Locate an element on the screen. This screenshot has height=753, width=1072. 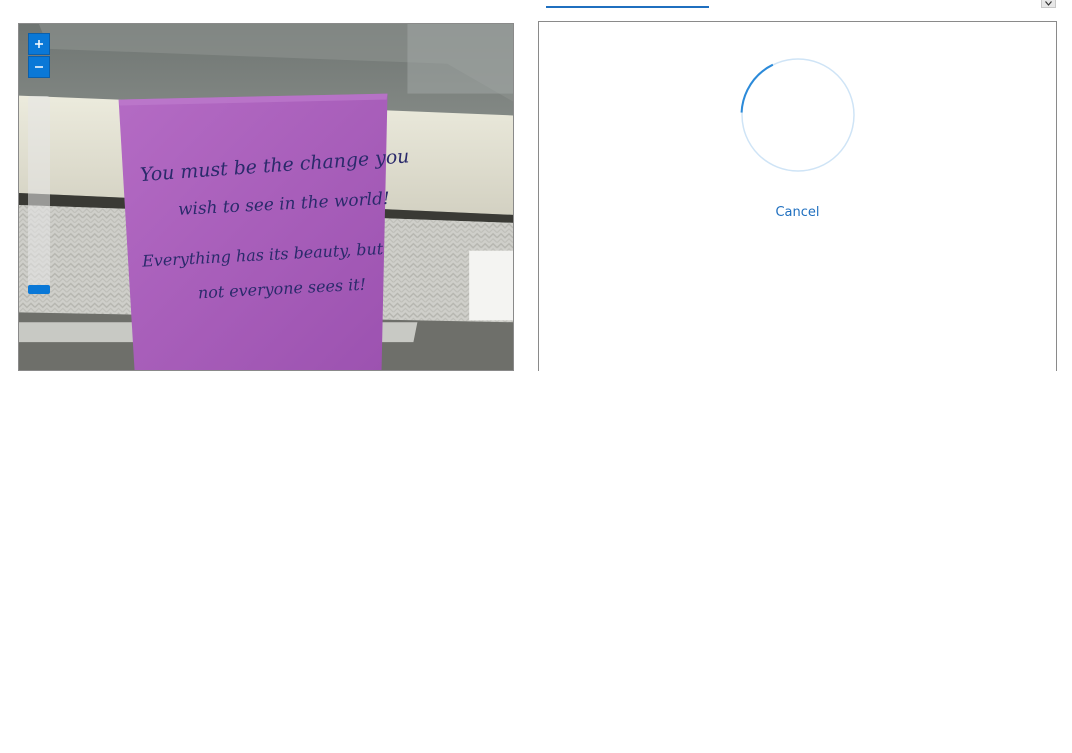
chevron-down-icon is located at coordinates (1048, 3).